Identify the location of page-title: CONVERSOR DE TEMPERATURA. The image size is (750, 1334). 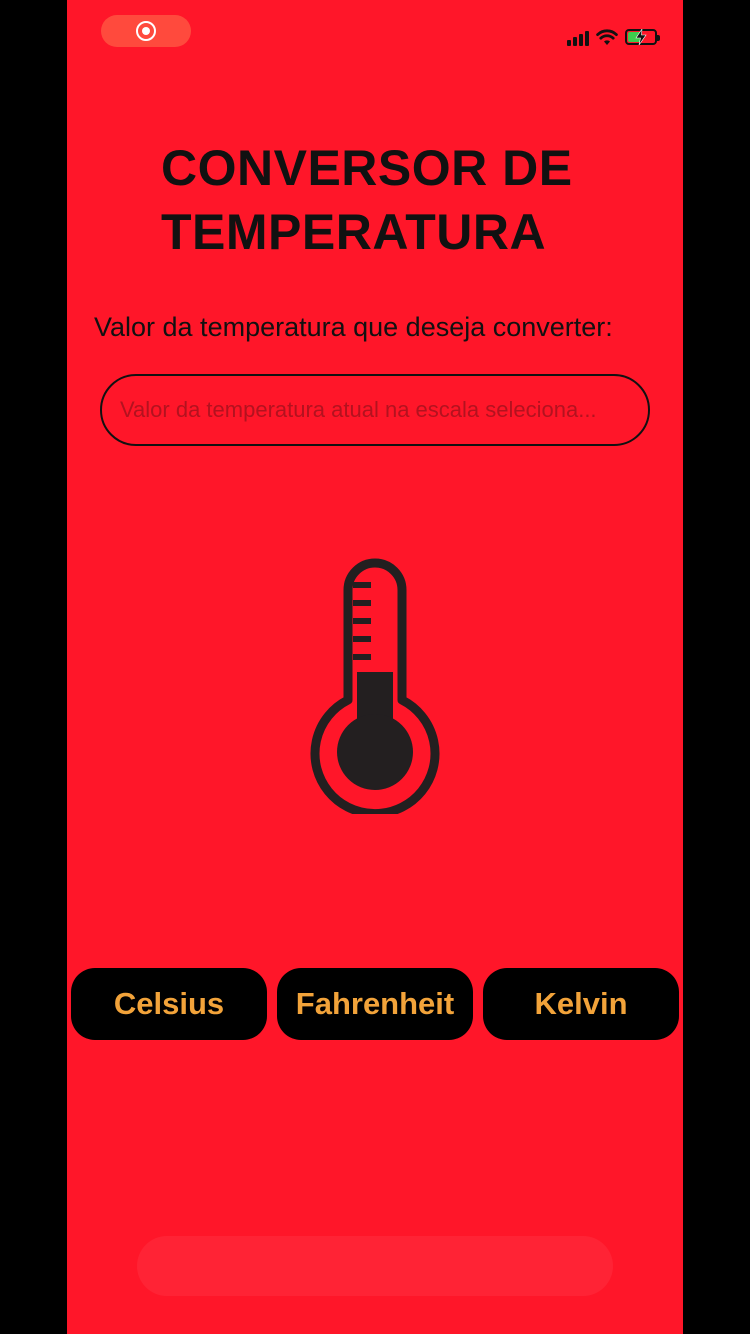
(367, 200).